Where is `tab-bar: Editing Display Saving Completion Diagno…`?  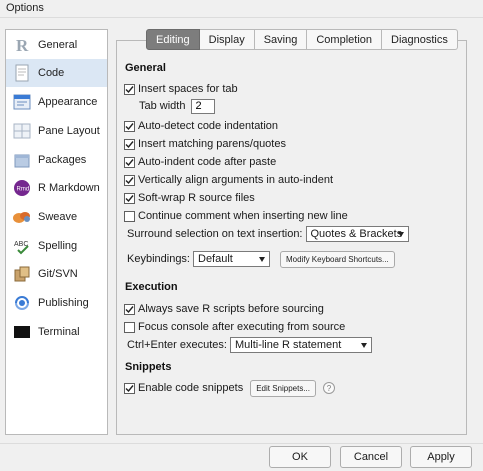
tab-bar: Editing Display Saving Completion Diagno… is located at coordinates (302, 39).